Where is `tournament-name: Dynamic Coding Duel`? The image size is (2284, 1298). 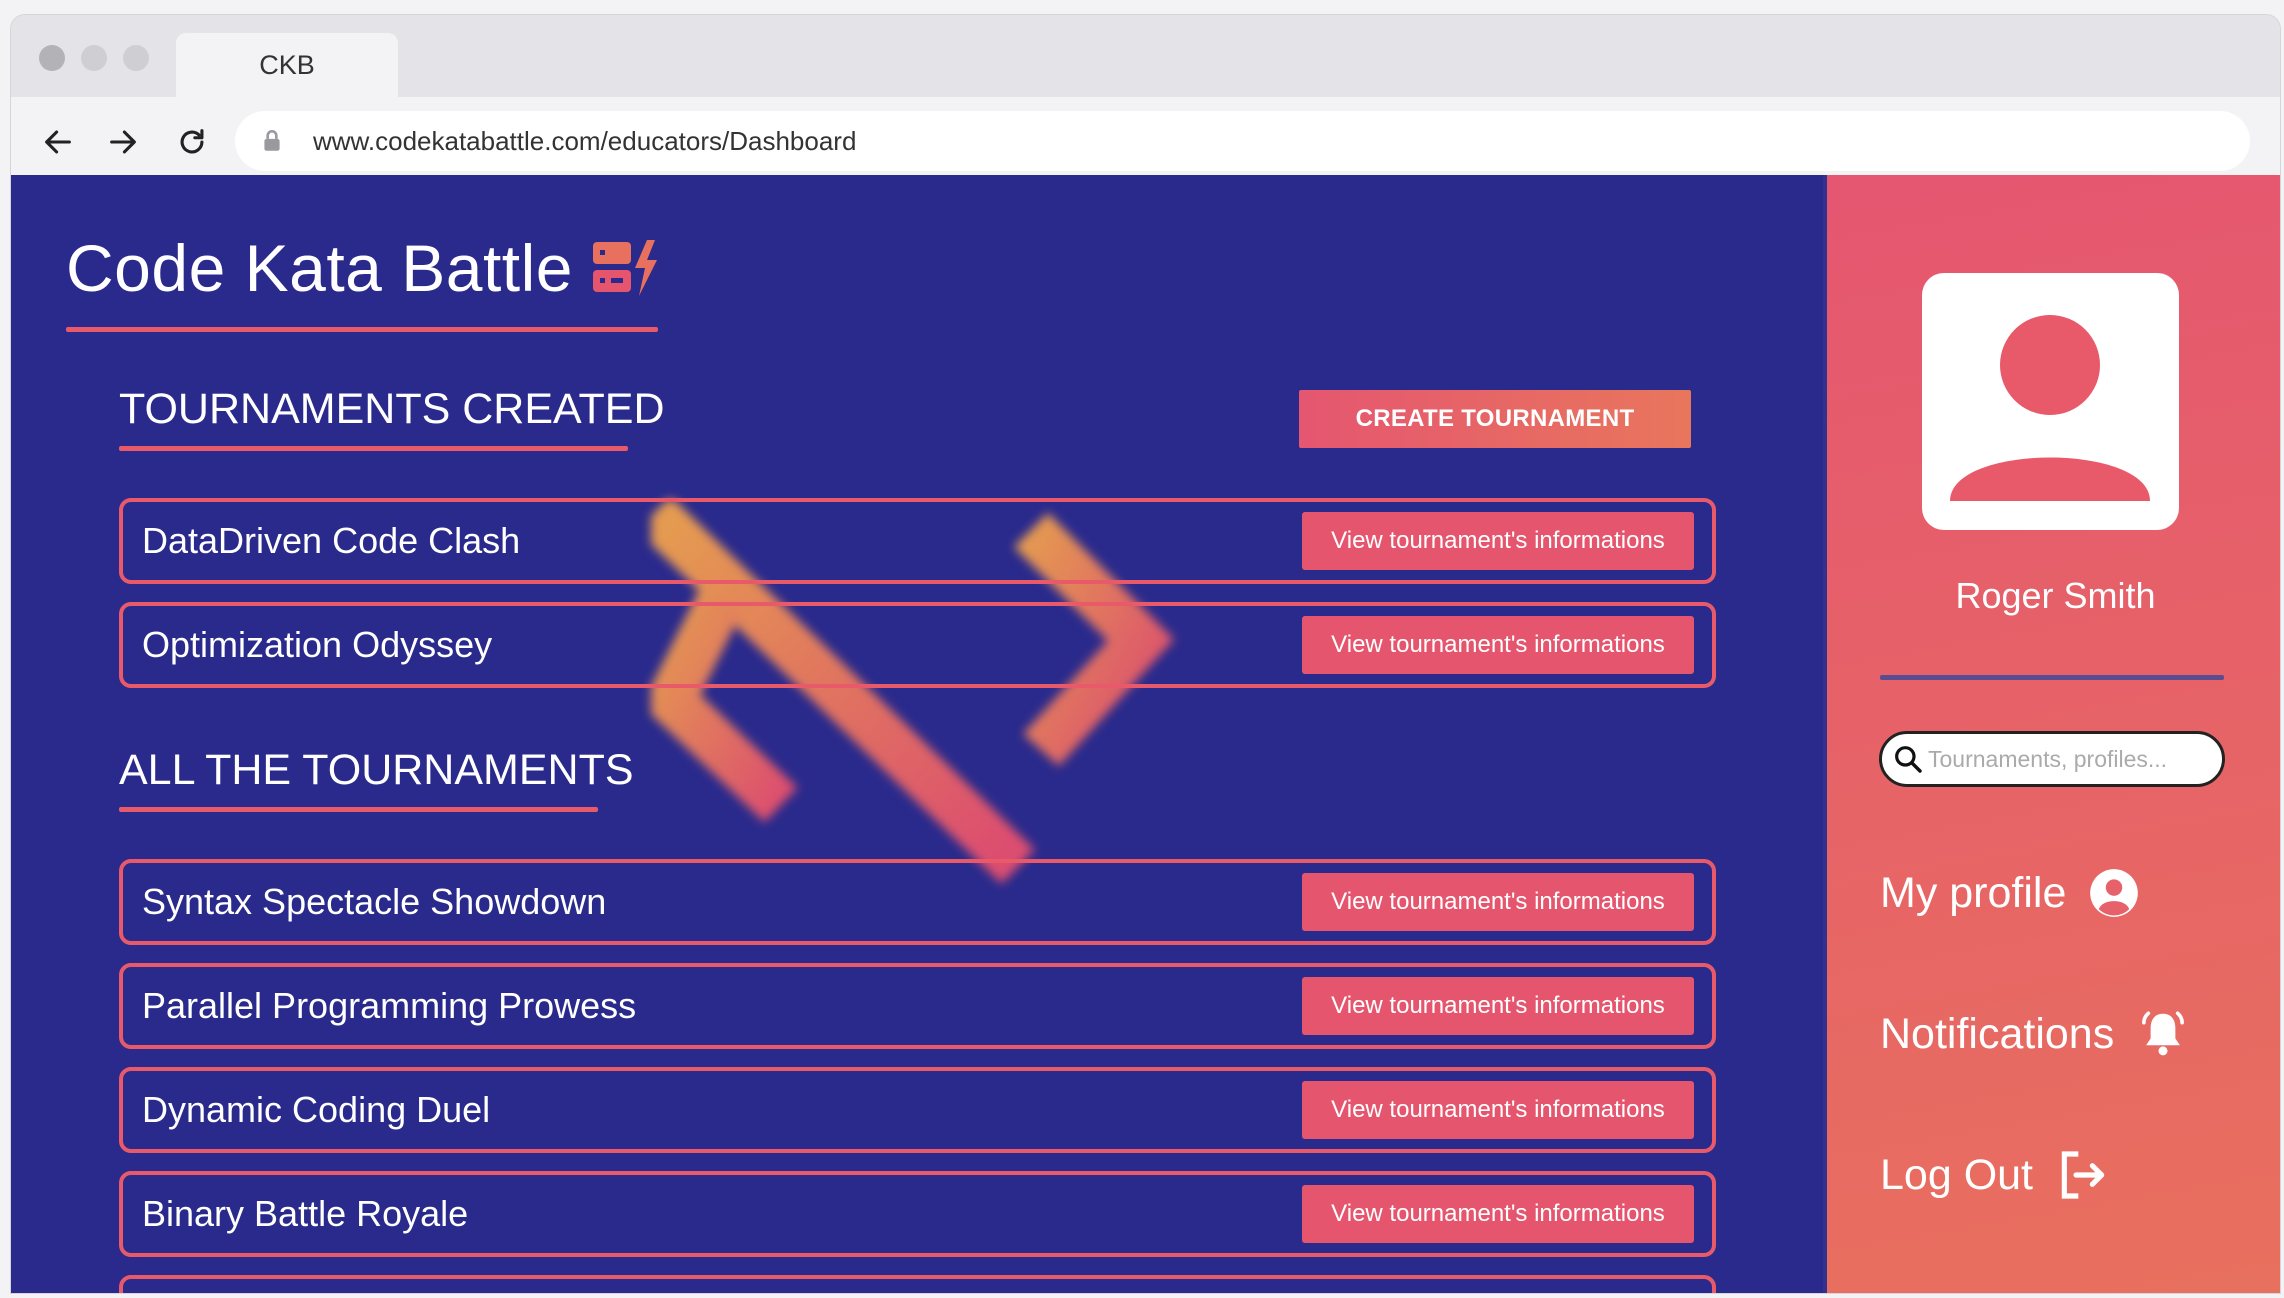
tournament-name: Dynamic Coding Duel is located at coordinates (316, 1109).